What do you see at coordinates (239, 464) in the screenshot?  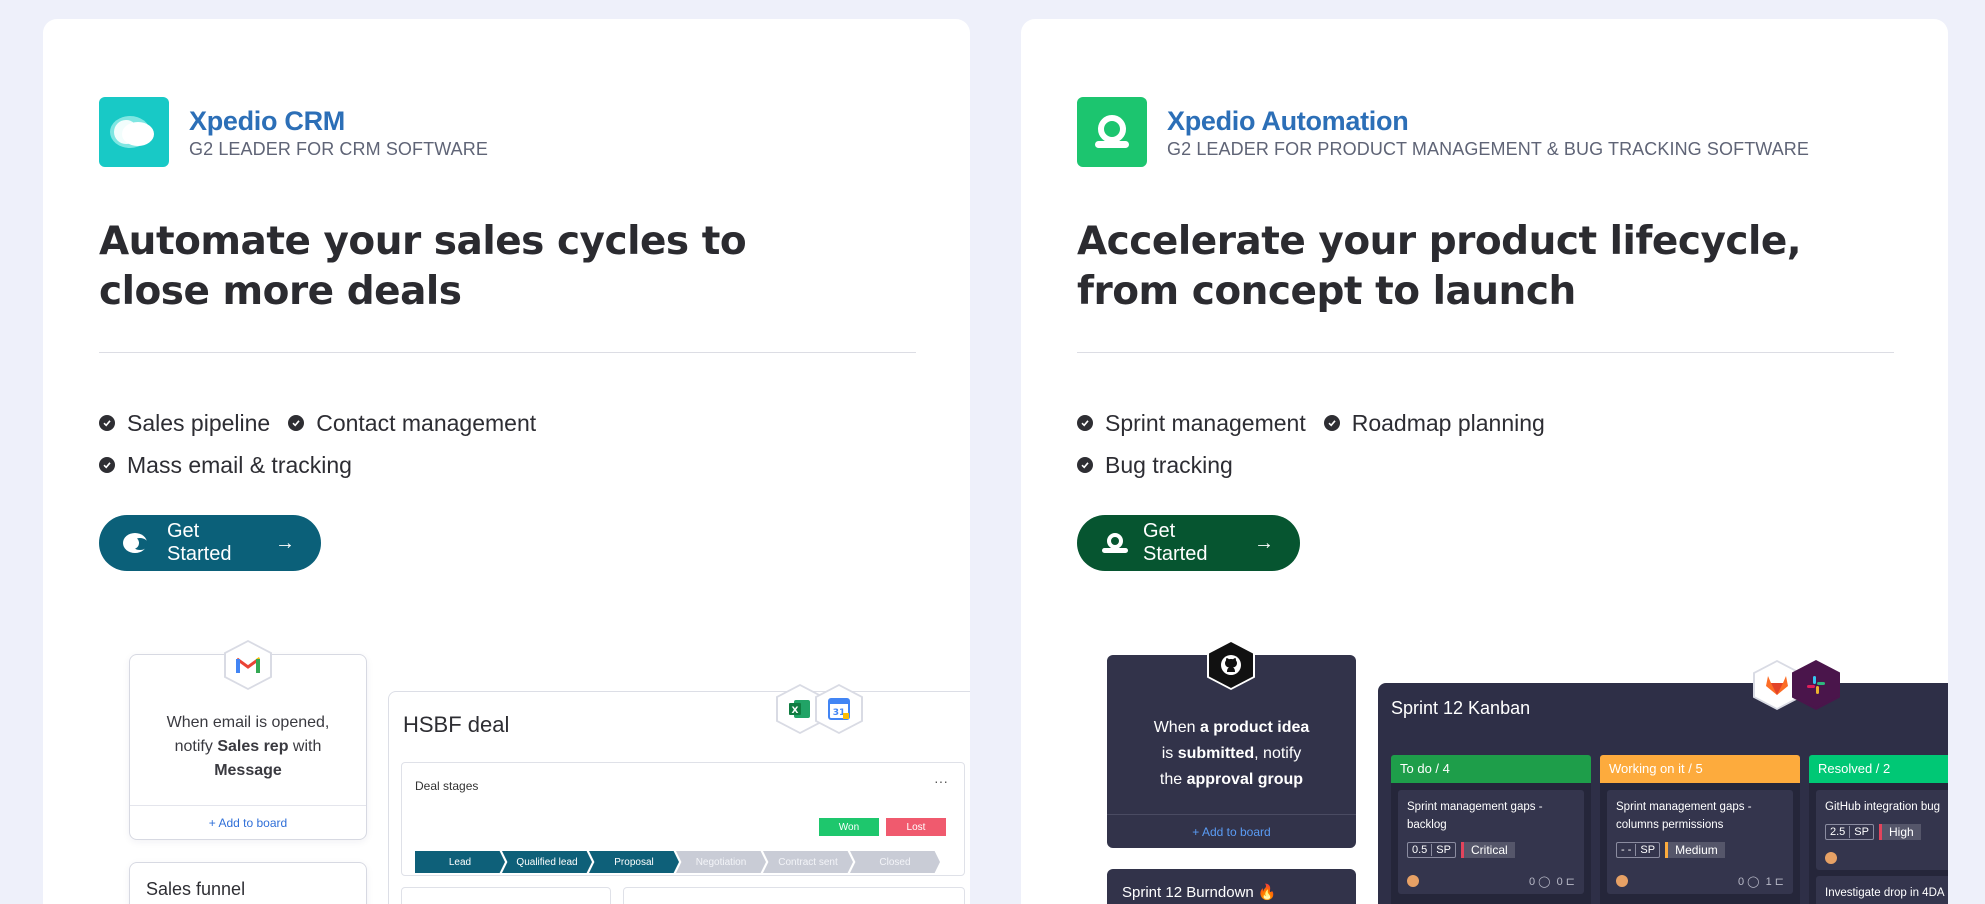 I see `feature-label: Mass email & tracking` at bounding box center [239, 464].